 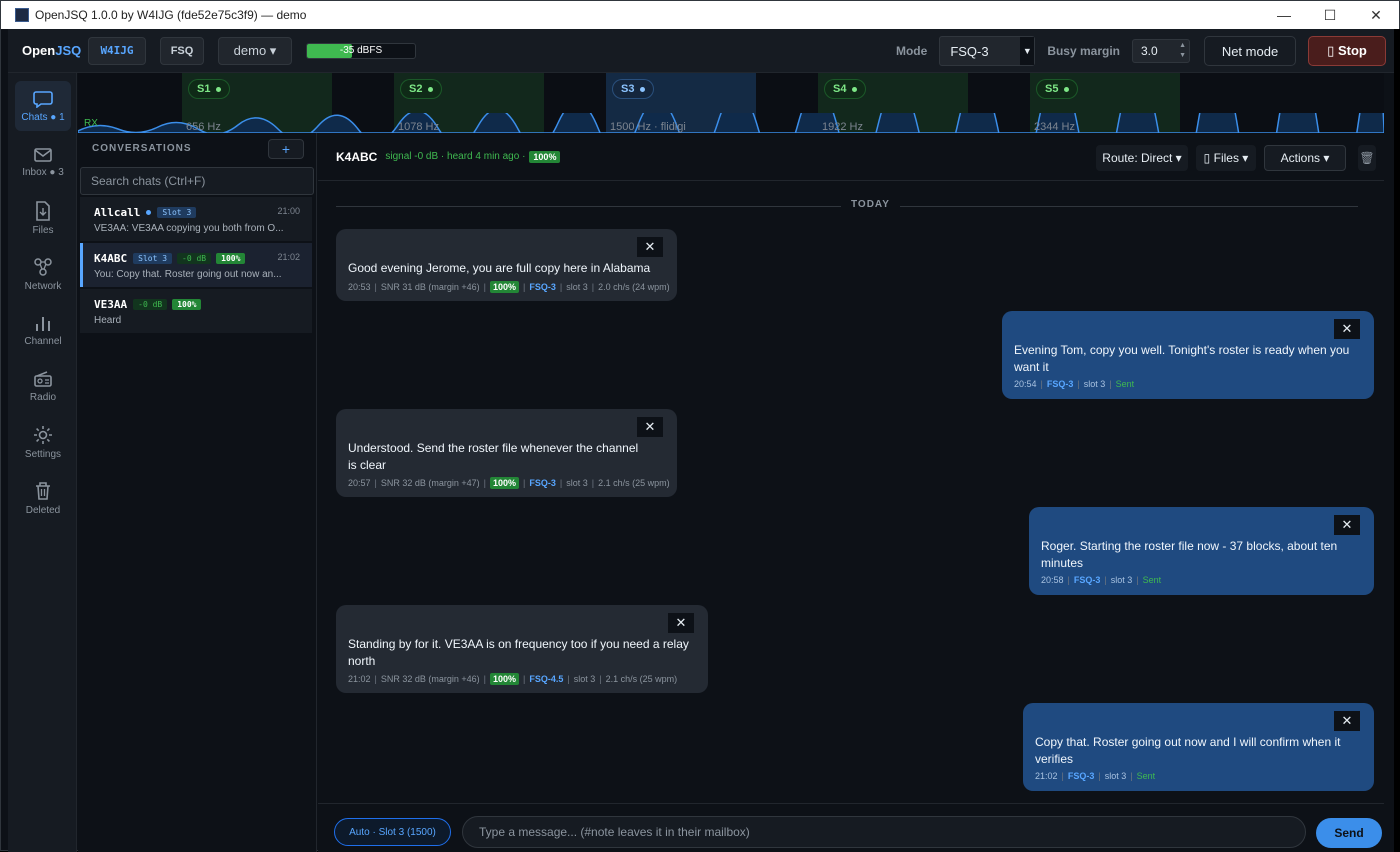 I want to click on send-button: Send, so click(x=1349, y=833).